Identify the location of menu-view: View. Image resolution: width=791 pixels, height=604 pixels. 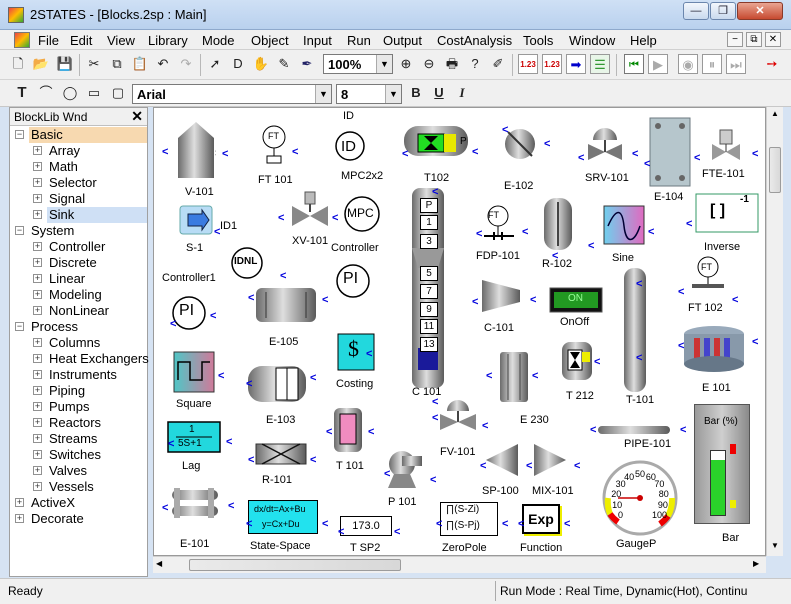
(121, 40).